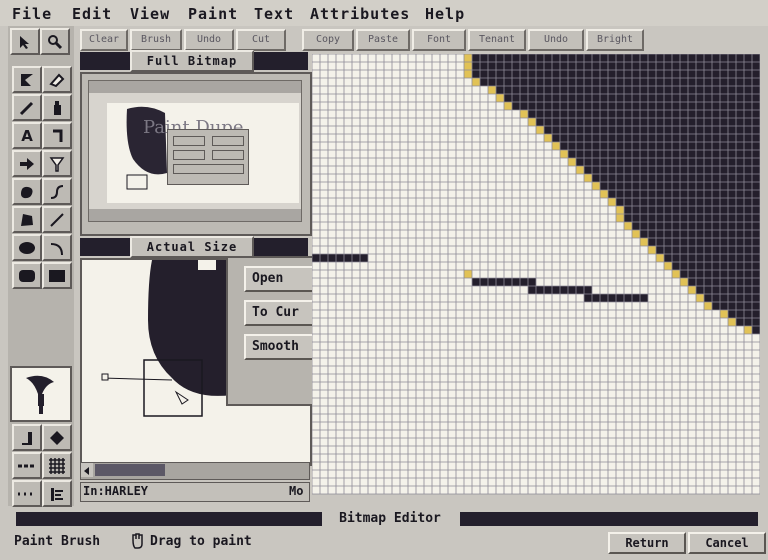 Image resolution: width=768 pixels, height=560 pixels. I want to click on magnifier-icon, so click(55, 41).